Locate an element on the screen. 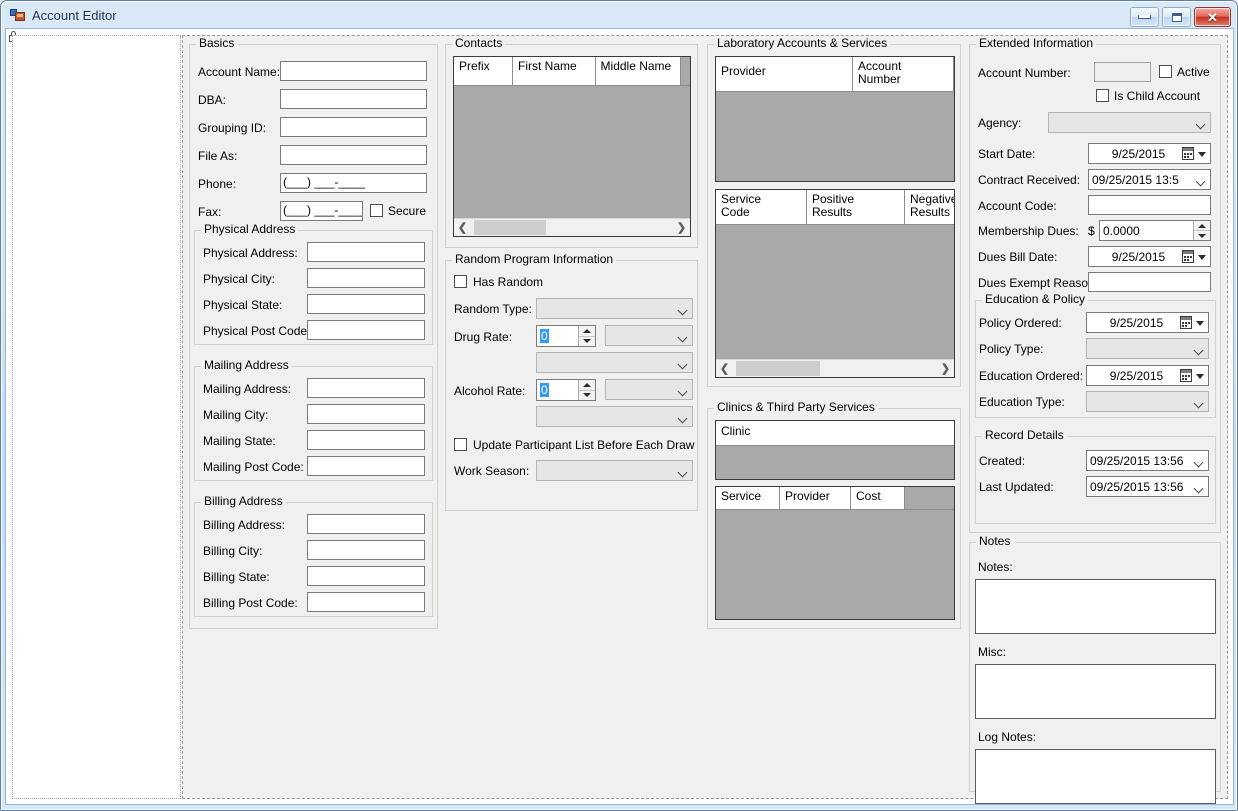 Image resolution: width=1238 pixels, height=811 pixels. clinics-grid: Clinic is located at coordinates (835, 450).